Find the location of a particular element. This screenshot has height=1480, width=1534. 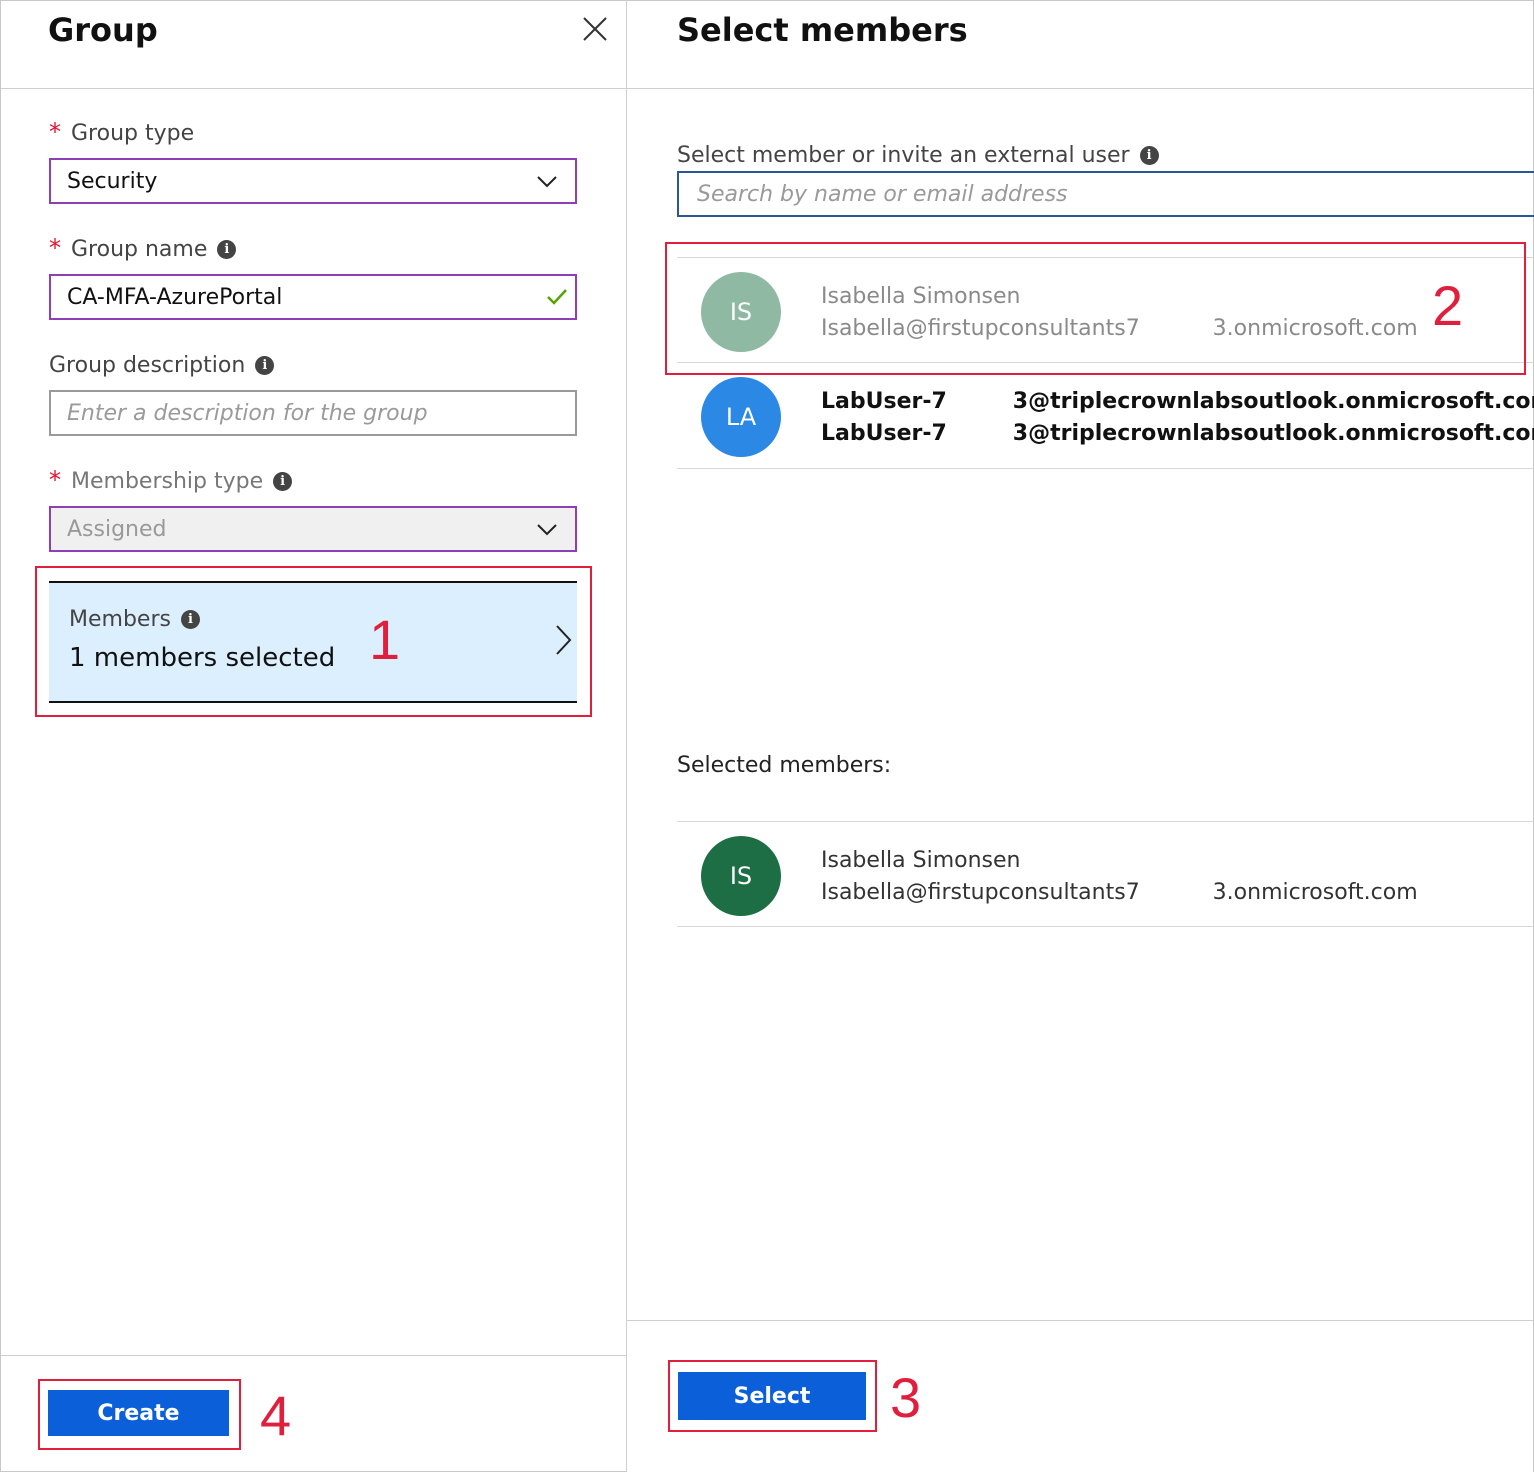

group-description-label-text: Group description is located at coordinates (147, 365).